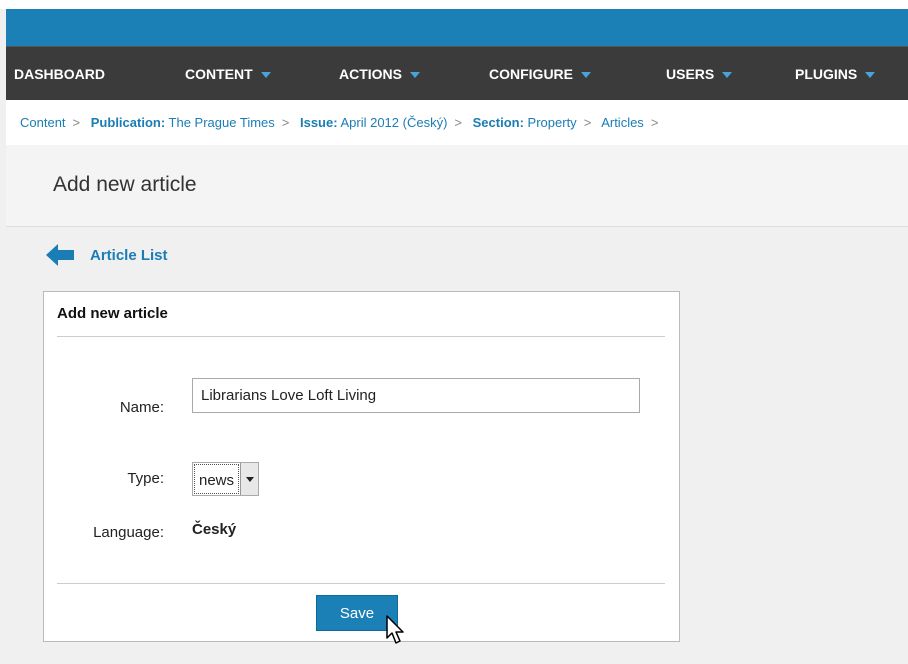 Image resolution: width=908 pixels, height=664 pixels. Describe the element at coordinates (128, 532) in the screenshot. I see `language-label: Language:` at that location.